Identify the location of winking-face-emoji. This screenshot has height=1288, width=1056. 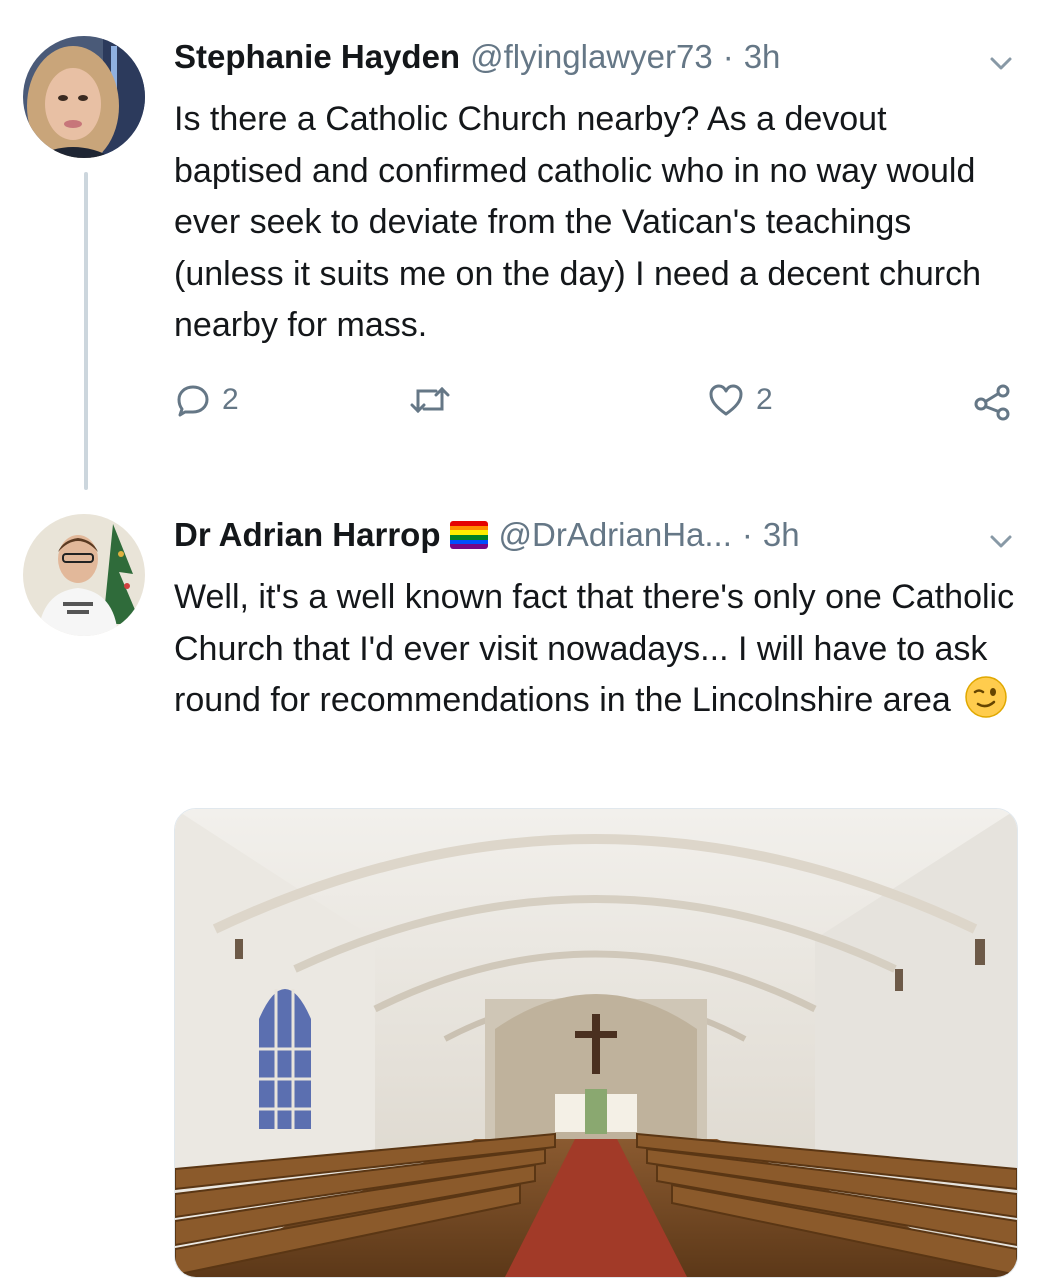
(986, 697).